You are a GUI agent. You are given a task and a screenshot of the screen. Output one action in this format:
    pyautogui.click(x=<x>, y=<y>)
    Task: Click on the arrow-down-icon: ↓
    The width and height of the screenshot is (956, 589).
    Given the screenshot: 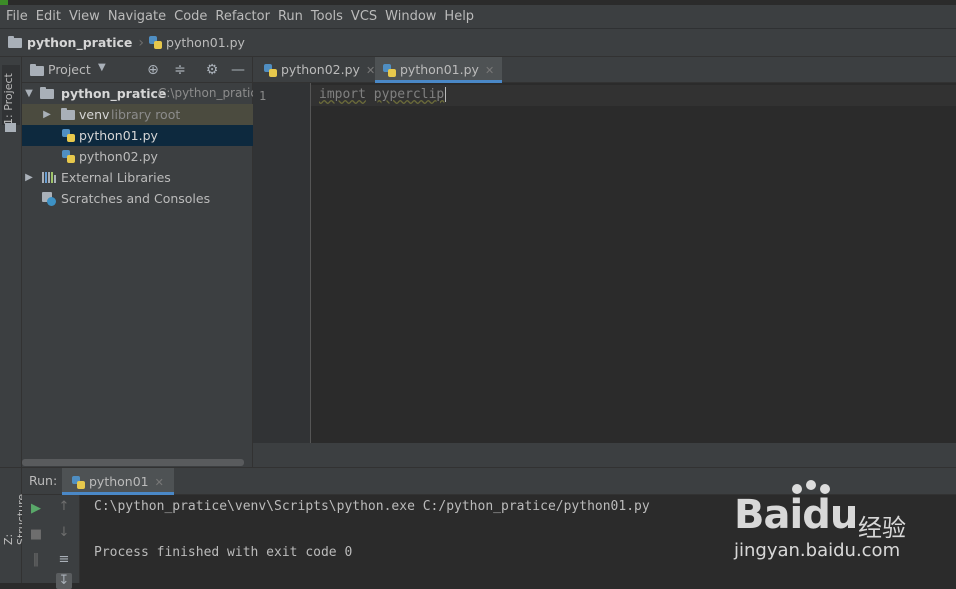 What is the action you would take?
    pyautogui.click(x=64, y=533)
    